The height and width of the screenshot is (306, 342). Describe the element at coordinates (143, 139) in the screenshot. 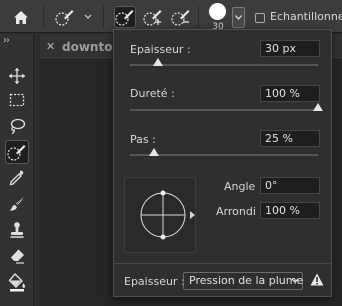

I see `spacing-label: Pas :` at that location.